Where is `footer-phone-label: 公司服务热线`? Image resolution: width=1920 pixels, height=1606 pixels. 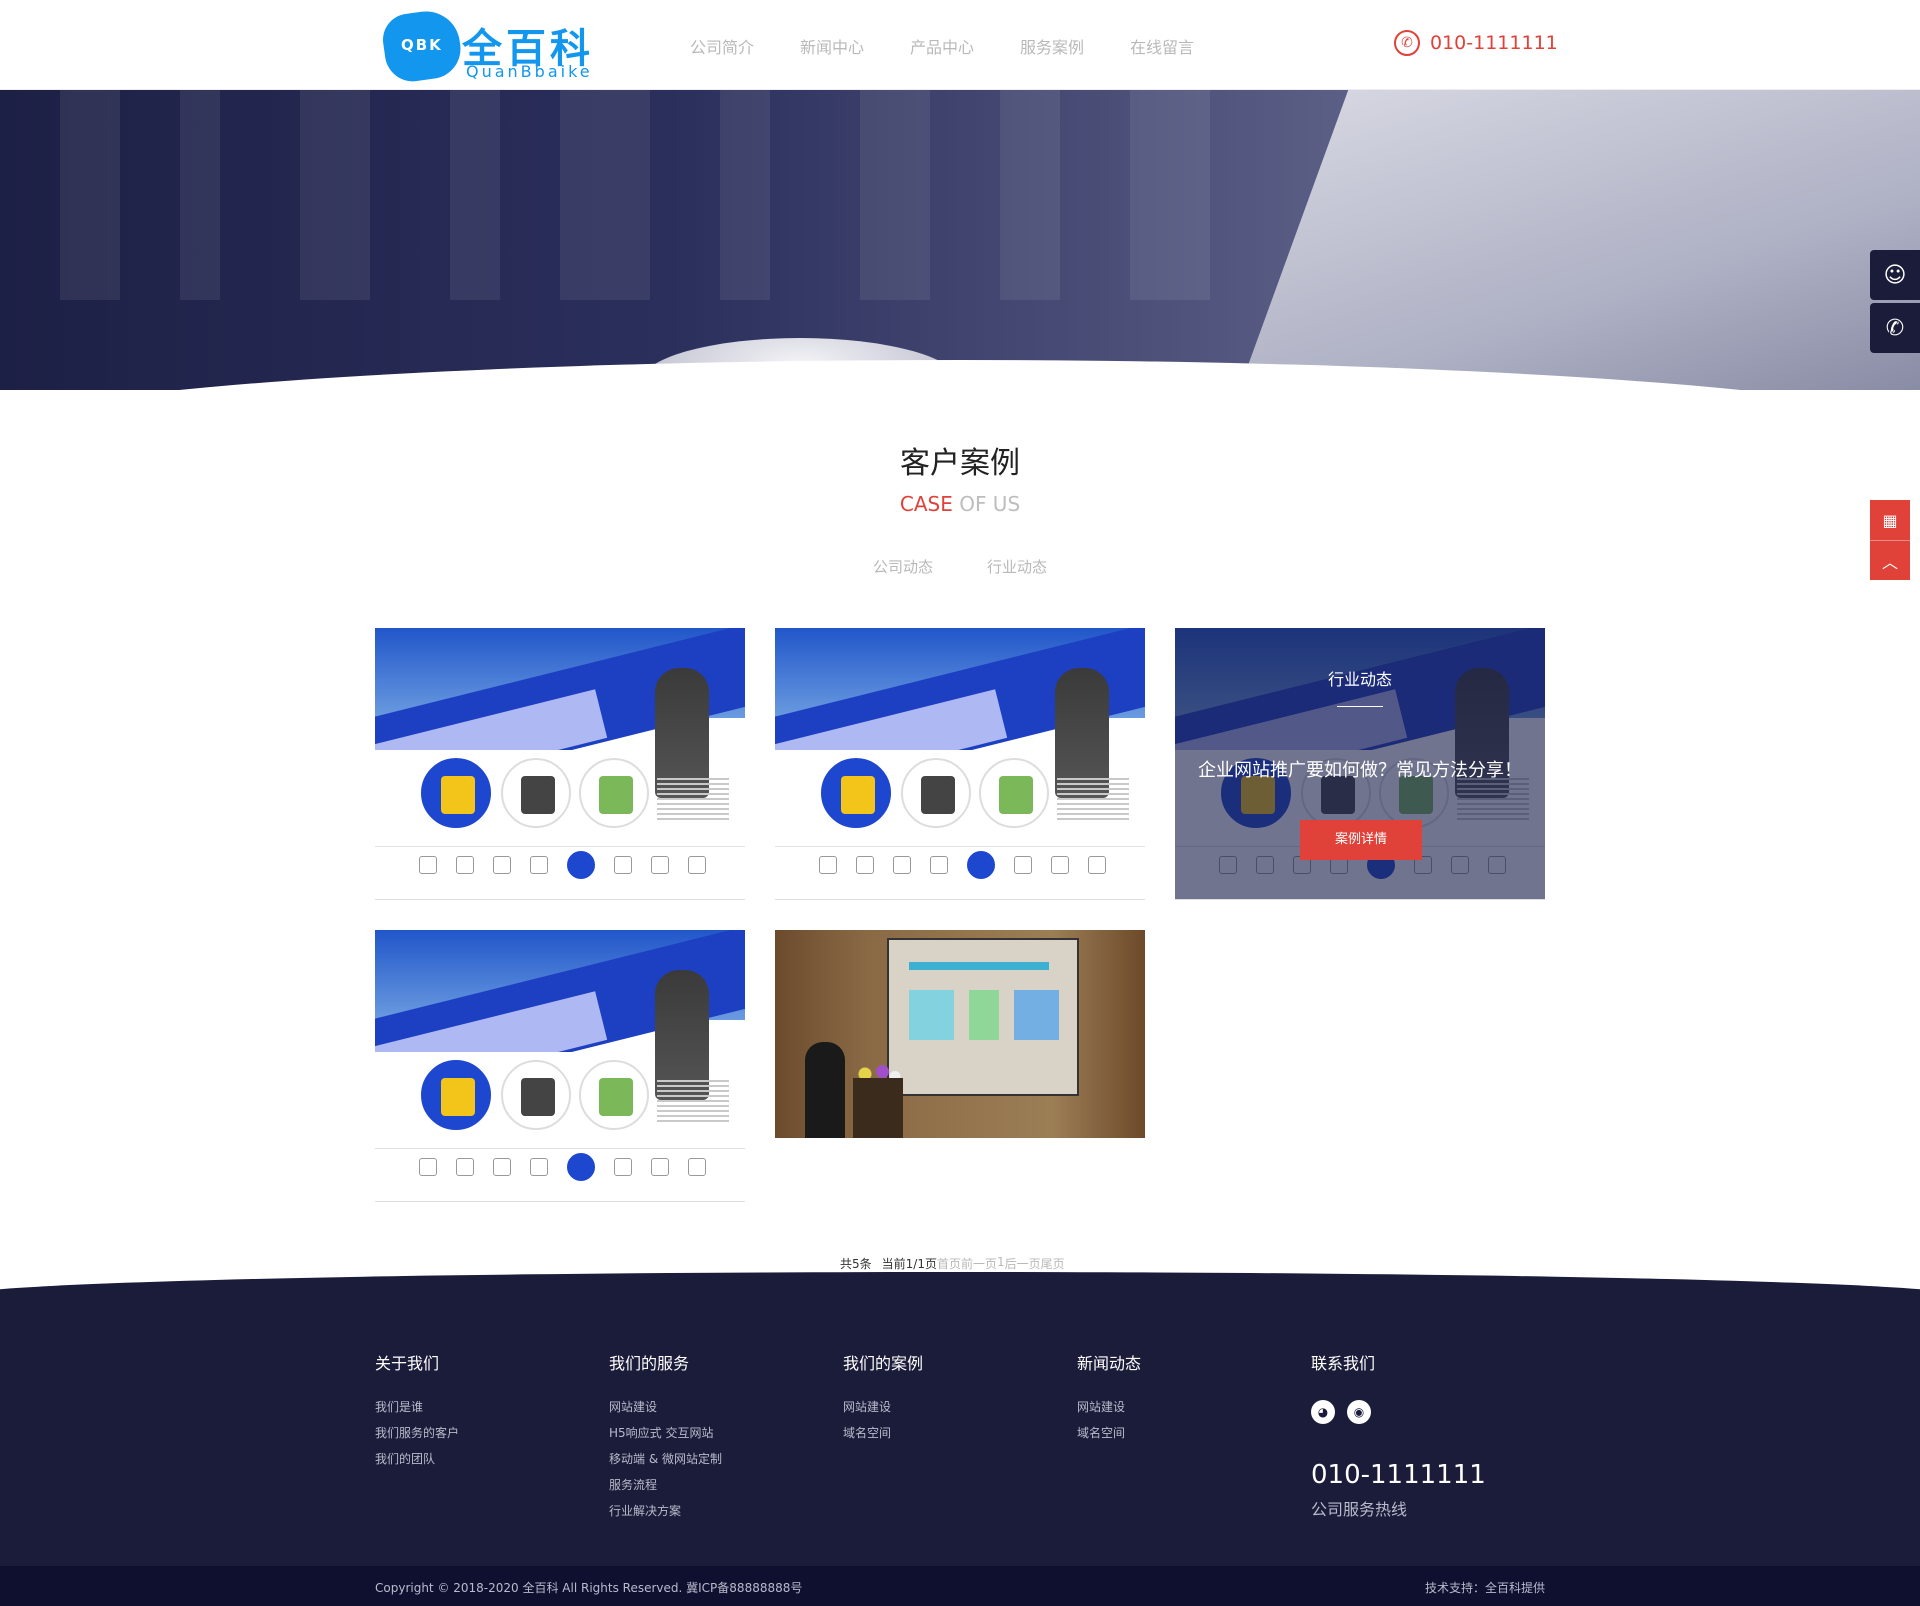
footer-phone-label: 公司服务热线 is located at coordinates (1359, 1509).